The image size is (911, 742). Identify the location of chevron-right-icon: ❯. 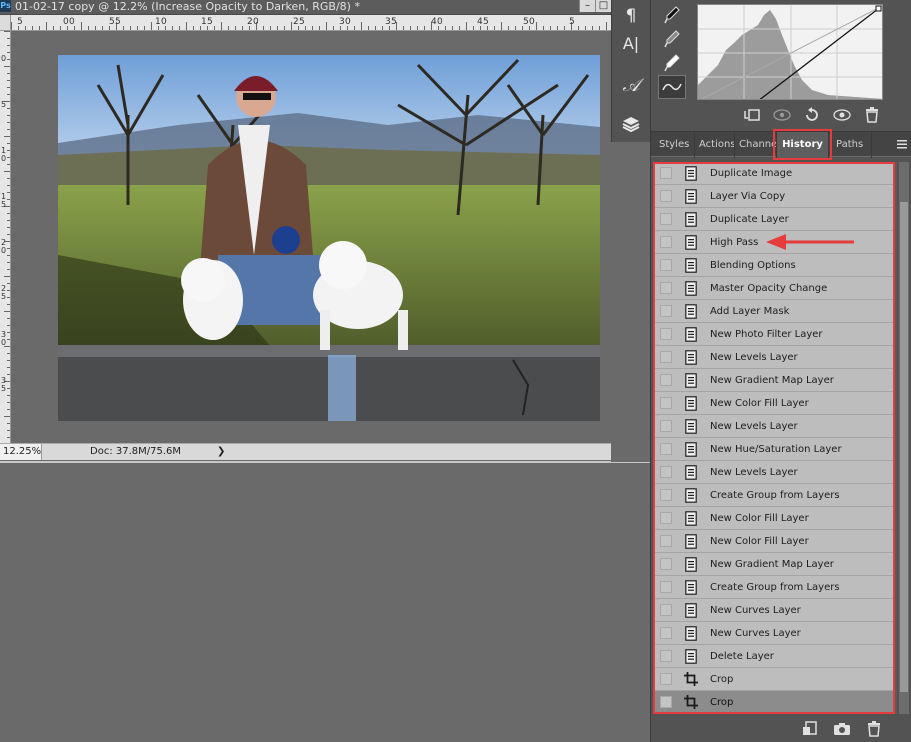
(221, 451).